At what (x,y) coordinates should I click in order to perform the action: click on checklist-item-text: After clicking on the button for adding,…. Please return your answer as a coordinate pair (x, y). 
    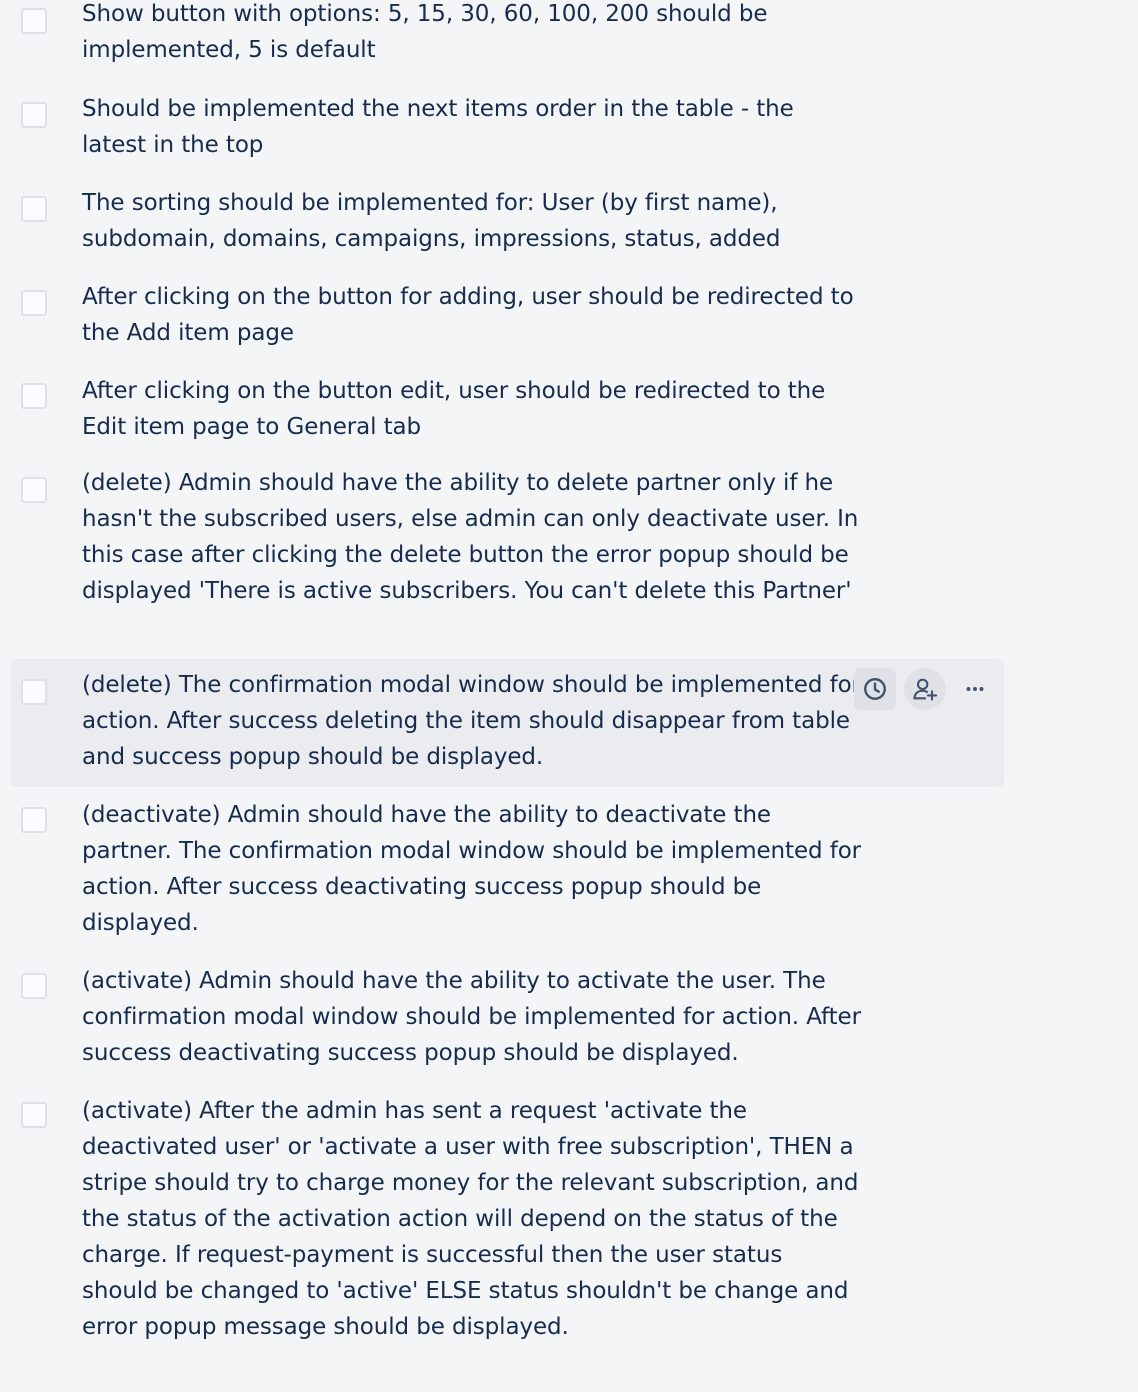
    Looking at the image, I should click on (472, 315).